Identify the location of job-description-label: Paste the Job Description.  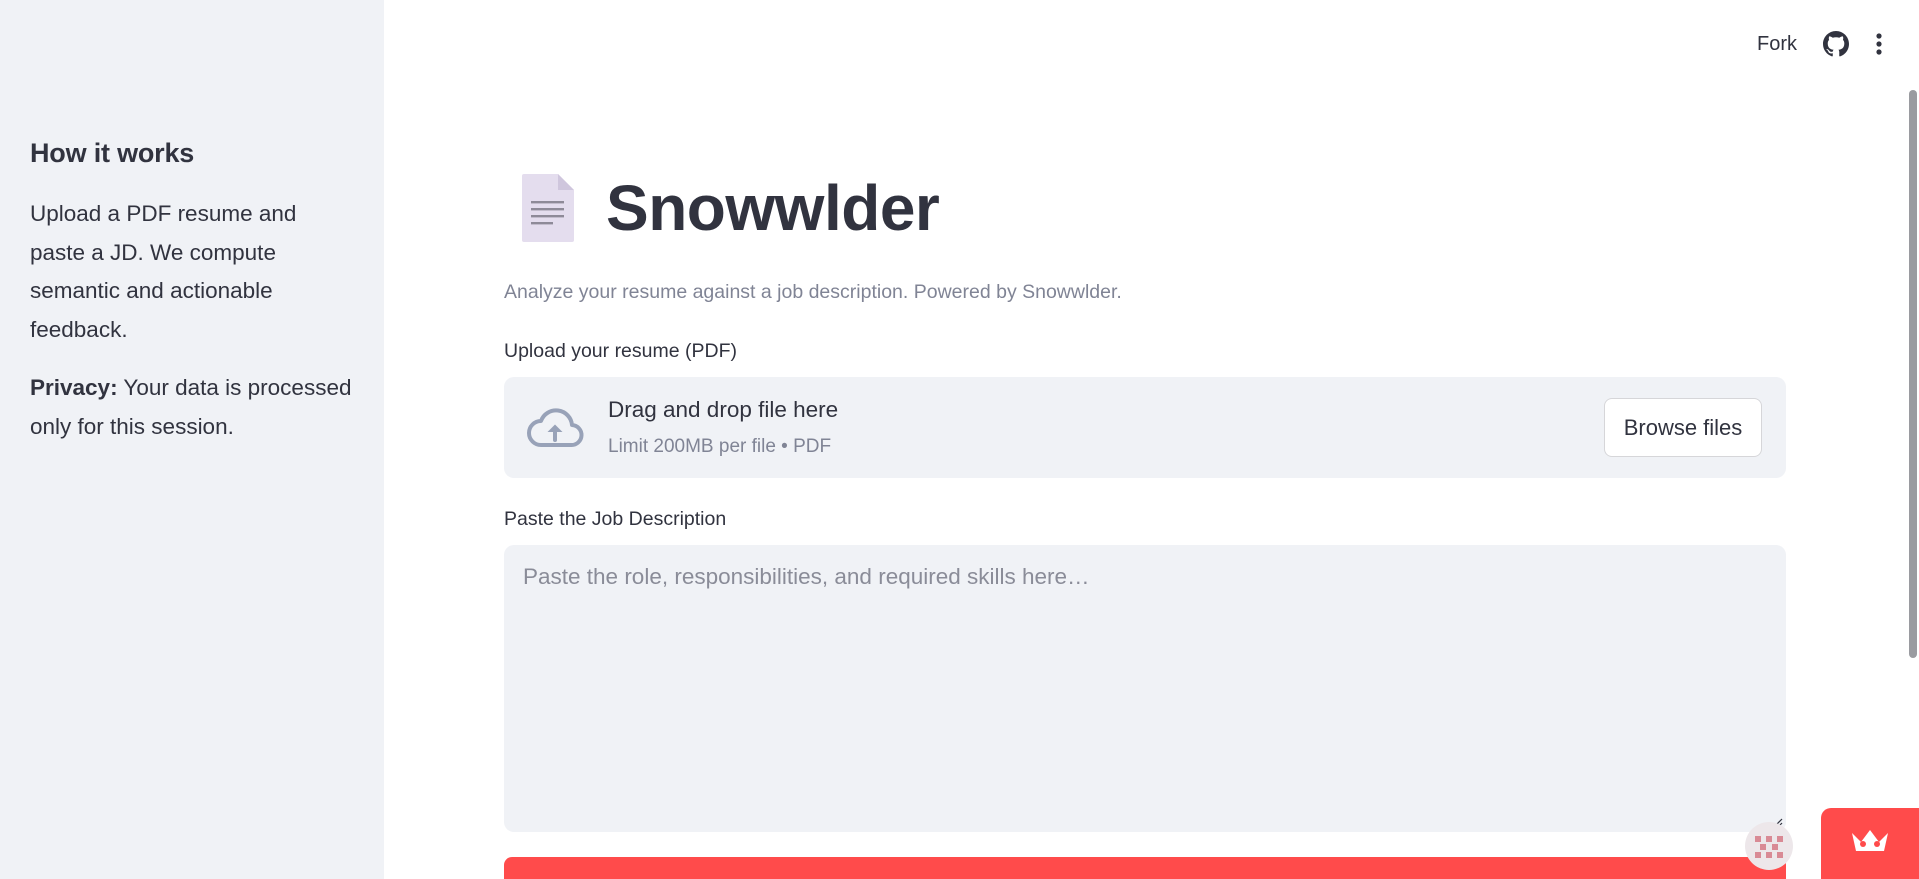
(615, 519).